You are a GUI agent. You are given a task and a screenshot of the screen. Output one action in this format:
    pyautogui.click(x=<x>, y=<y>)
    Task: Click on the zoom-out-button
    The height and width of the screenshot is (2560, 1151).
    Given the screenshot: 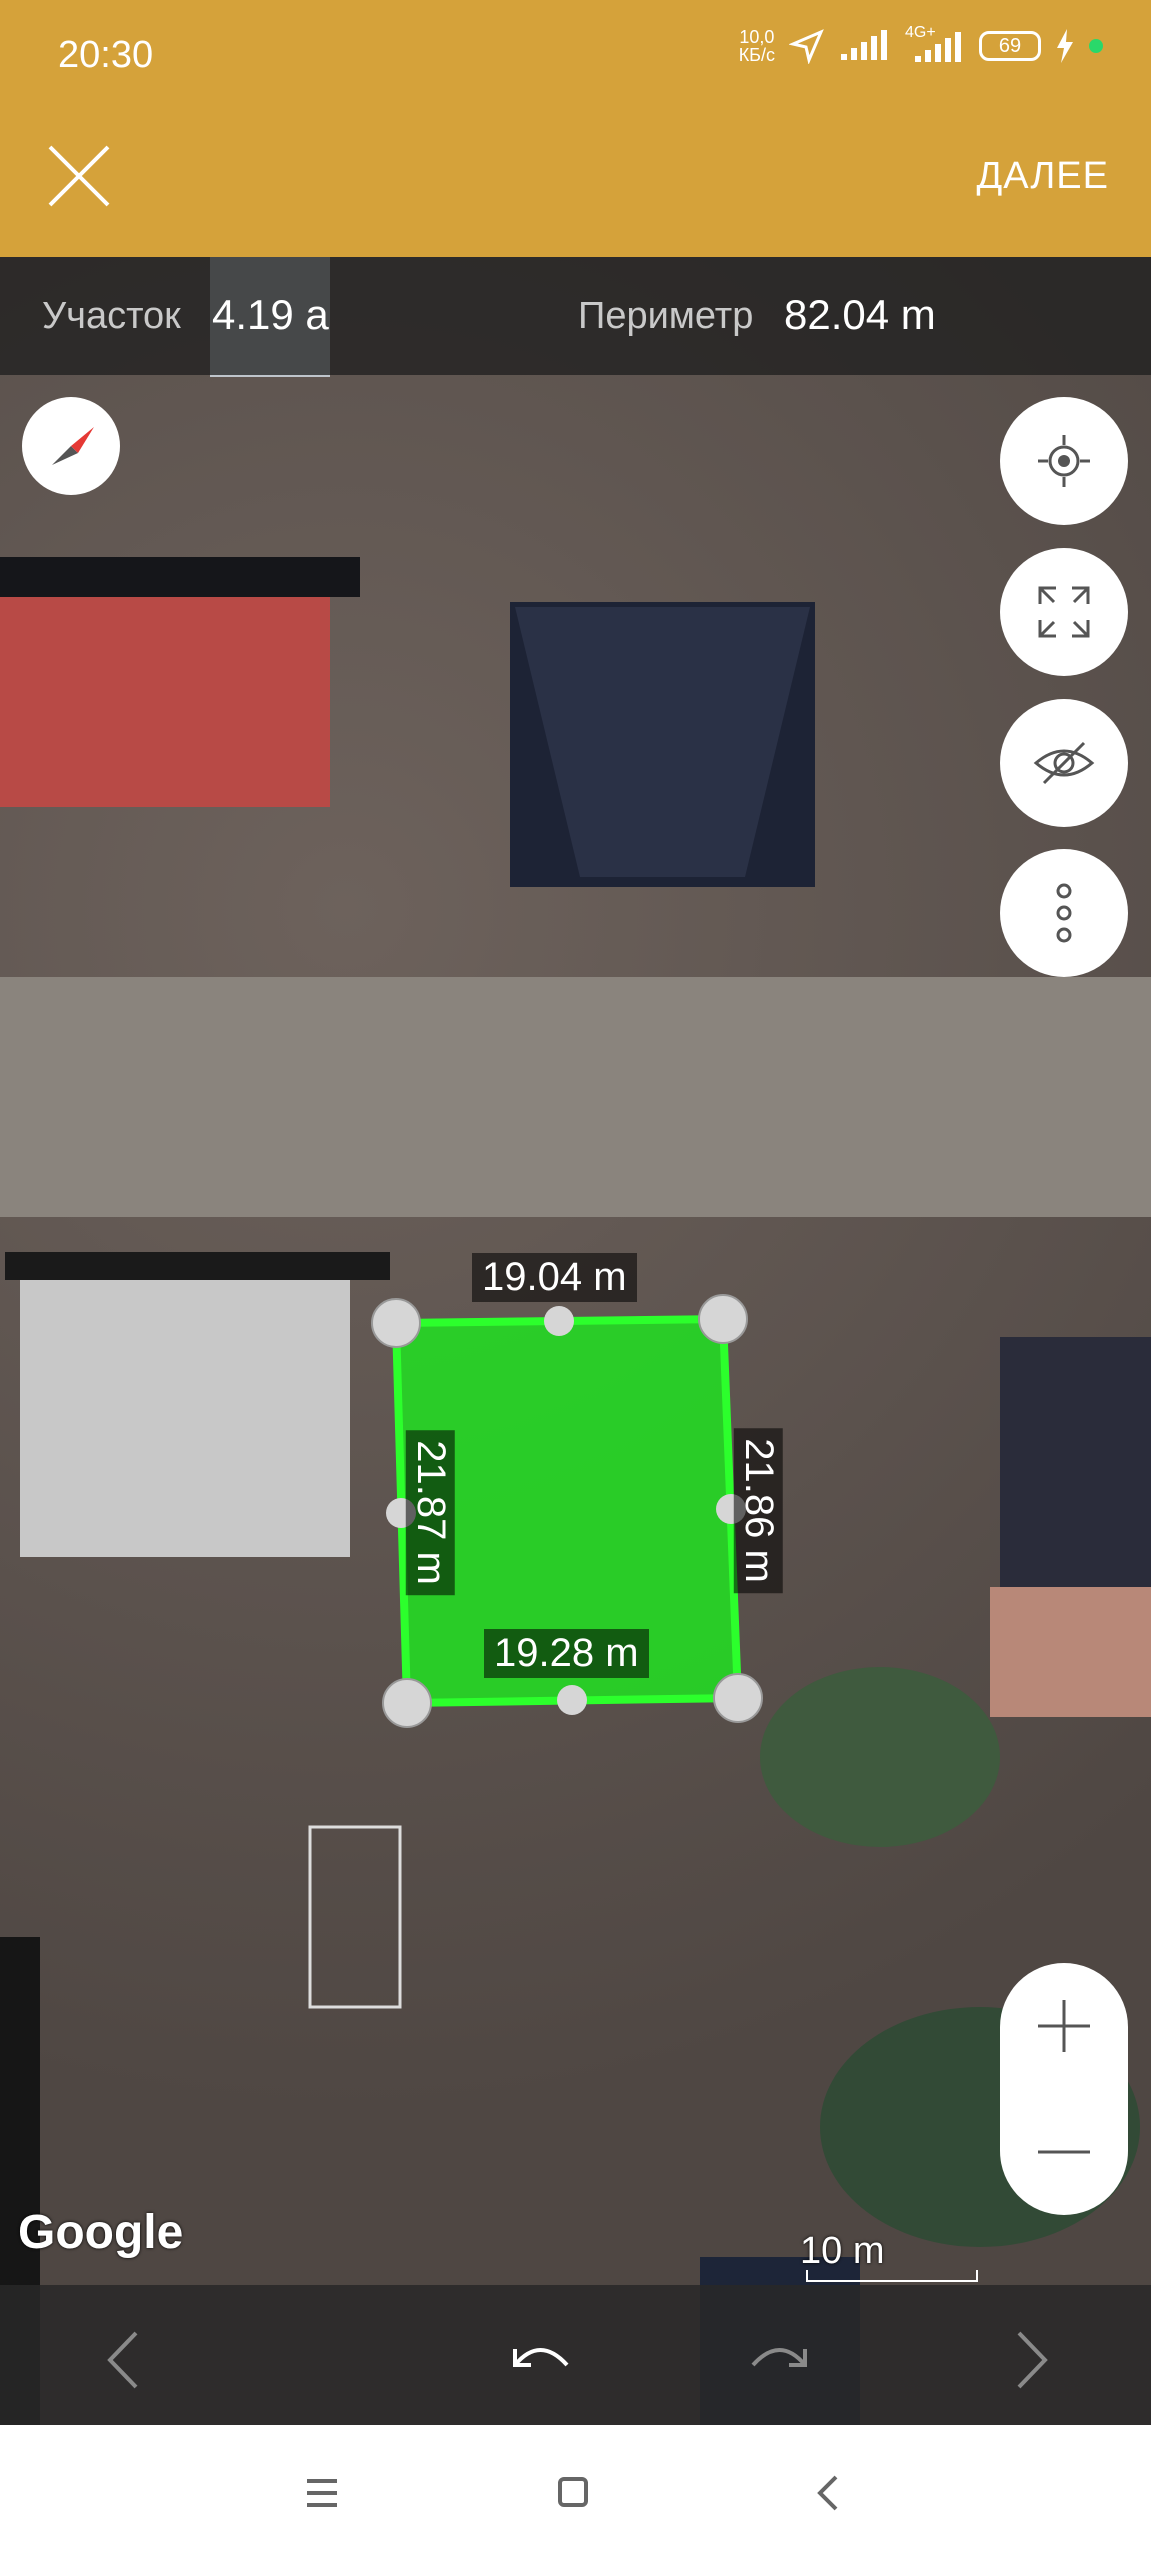 What is the action you would take?
    pyautogui.click(x=1064, y=2152)
    